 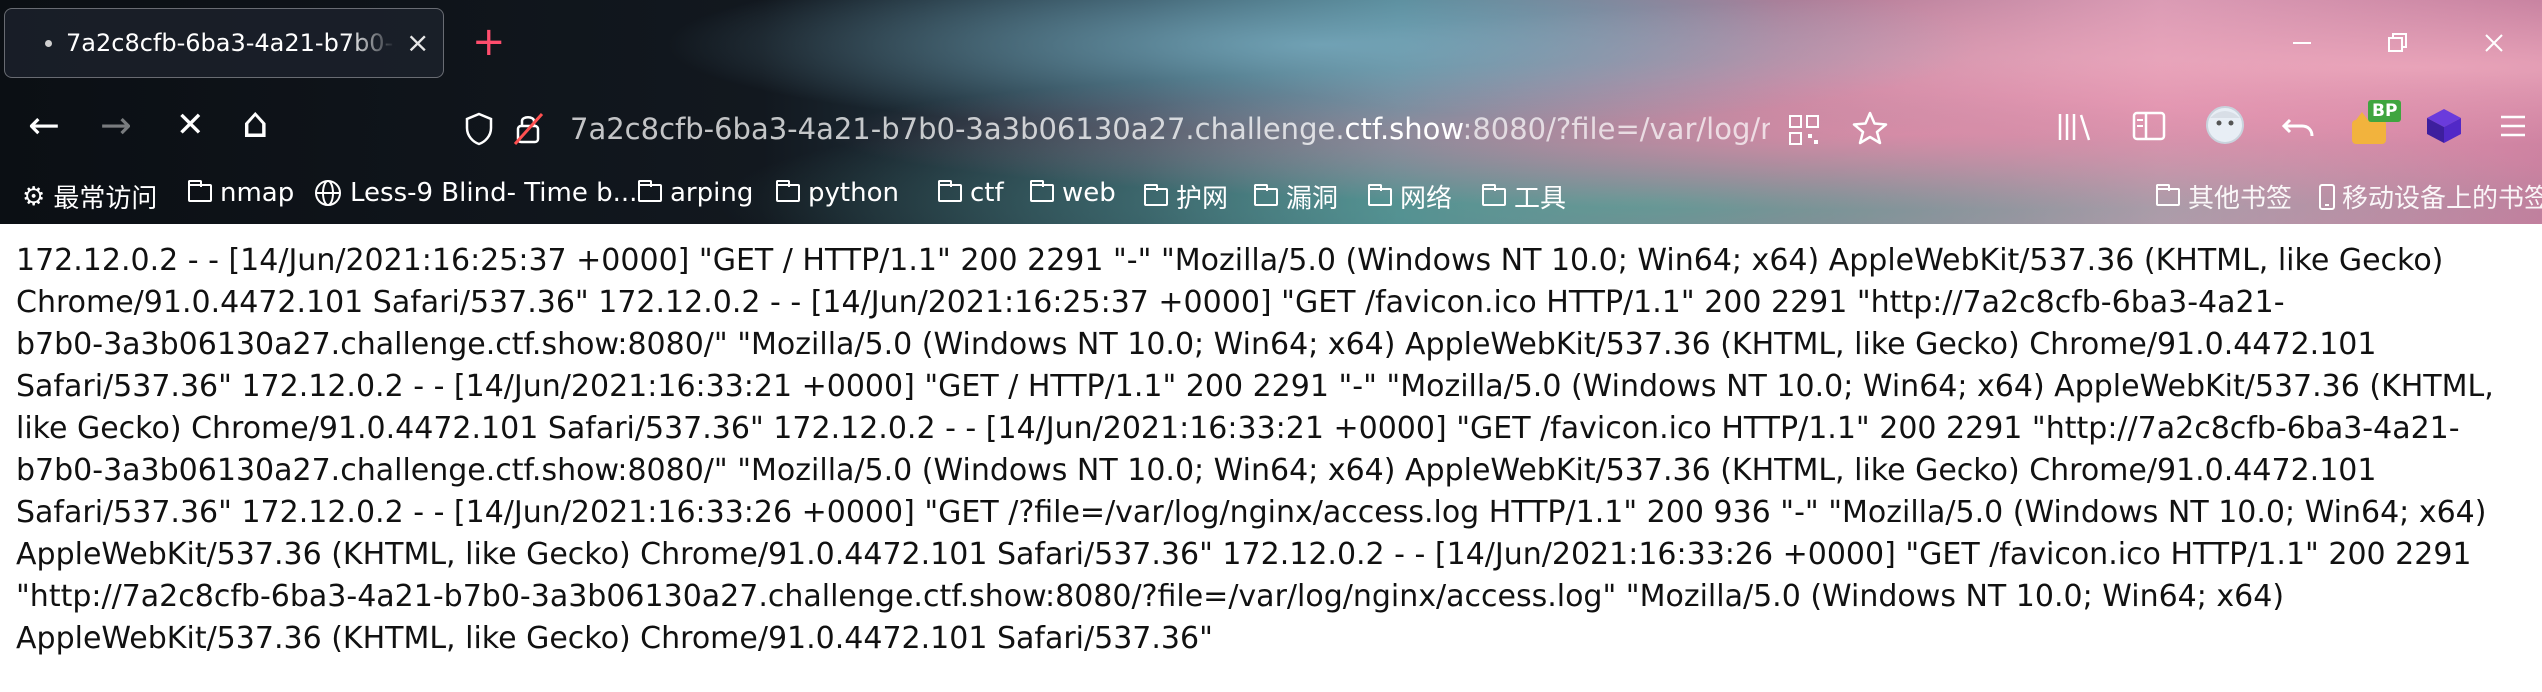 I want to click on minimize-button, so click(x=2302, y=43).